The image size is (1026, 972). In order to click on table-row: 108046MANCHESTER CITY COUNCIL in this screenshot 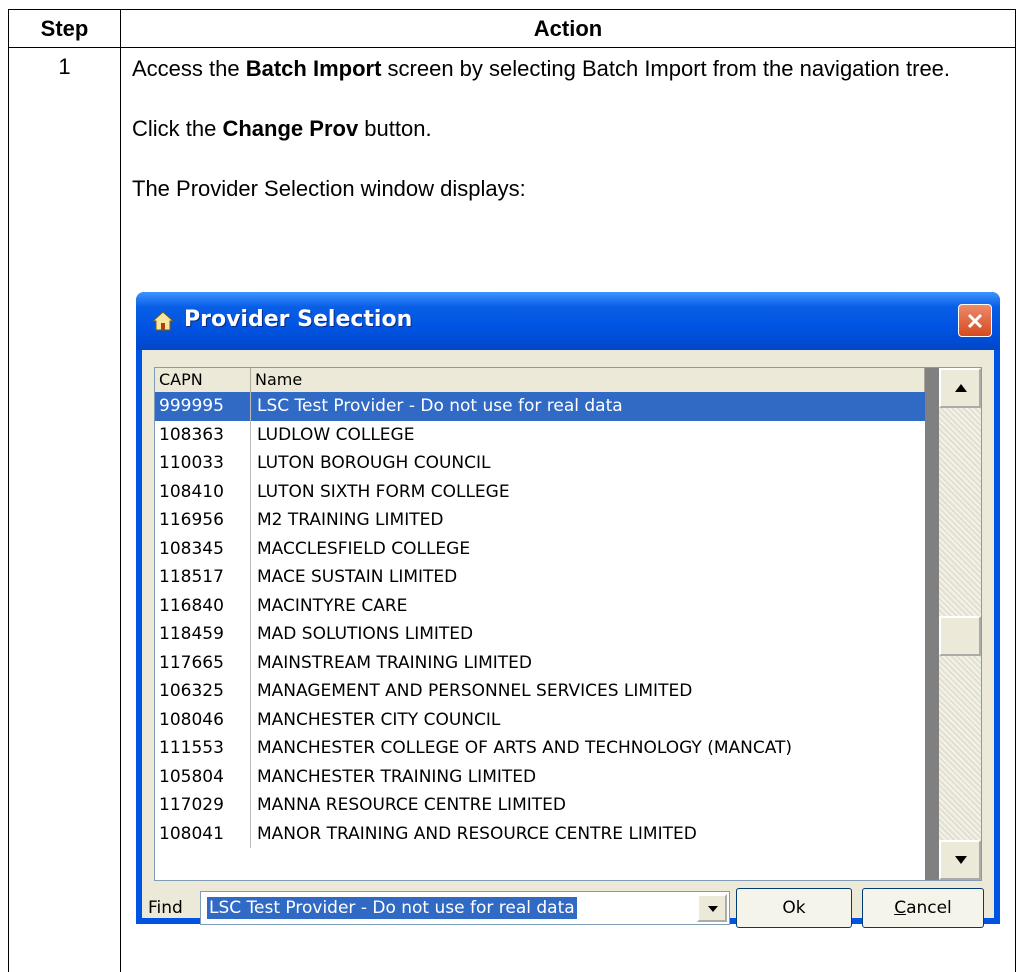, I will do `click(547, 720)`.